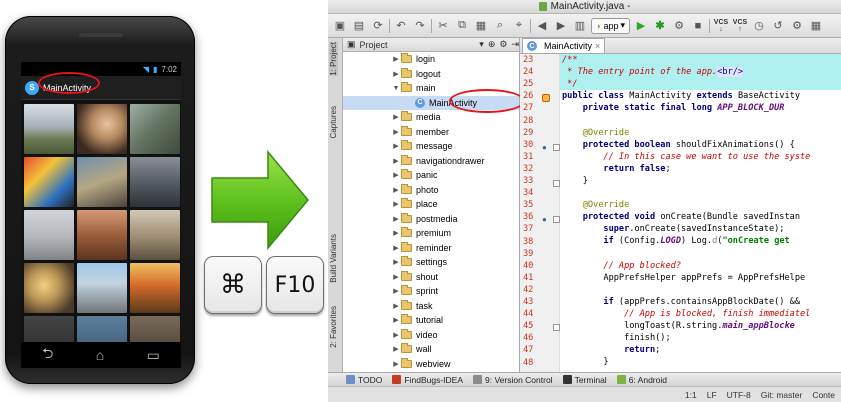  Describe the element at coordinates (778, 26) in the screenshot. I see `revert-icon: ↺` at that location.